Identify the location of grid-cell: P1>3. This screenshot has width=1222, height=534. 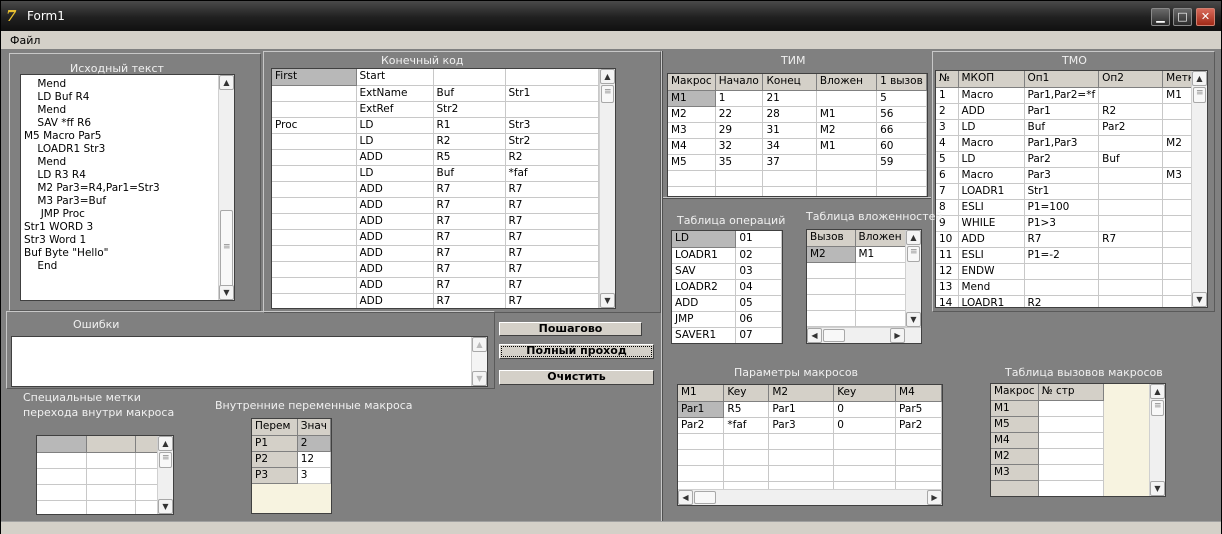
(1062, 223).